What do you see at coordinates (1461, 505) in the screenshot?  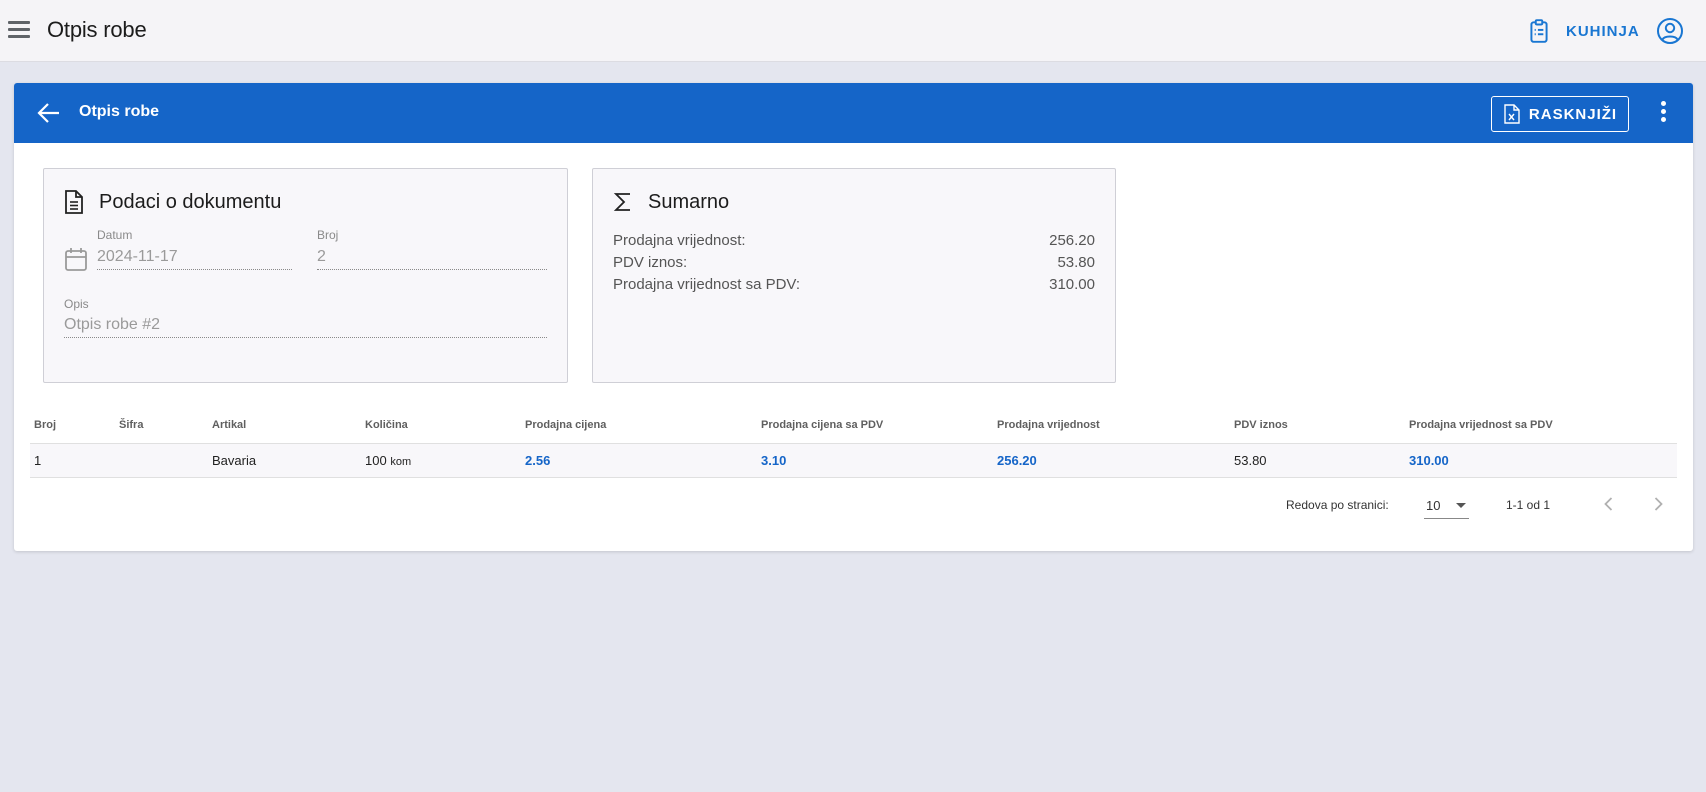 I see `dropdown-arrow-icon` at bounding box center [1461, 505].